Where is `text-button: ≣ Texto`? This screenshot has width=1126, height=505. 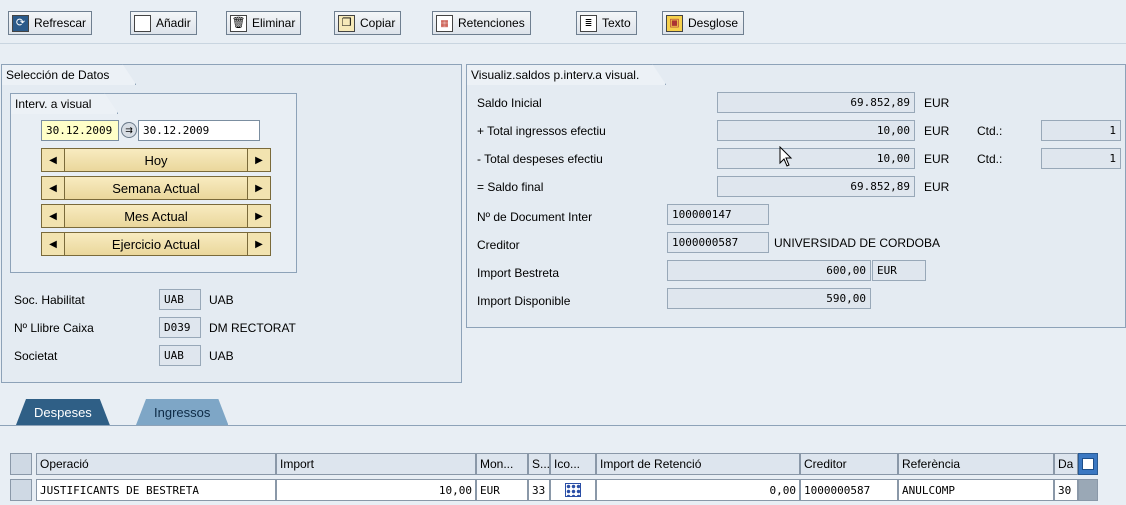 text-button: ≣ Texto is located at coordinates (606, 23).